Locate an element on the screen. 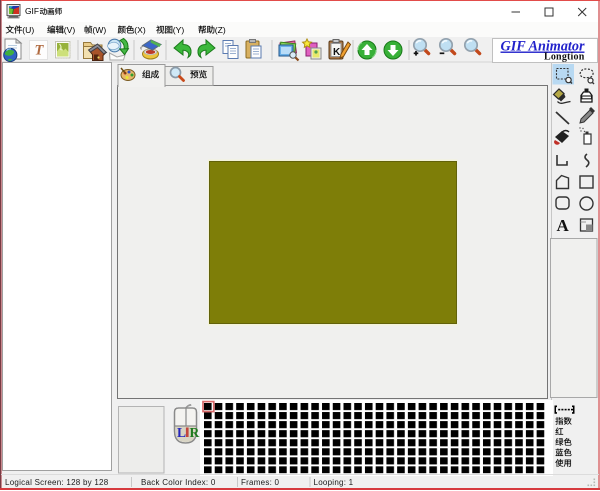 This screenshot has width=600, height=491. svg-text: L is located at coordinates (181, 432).